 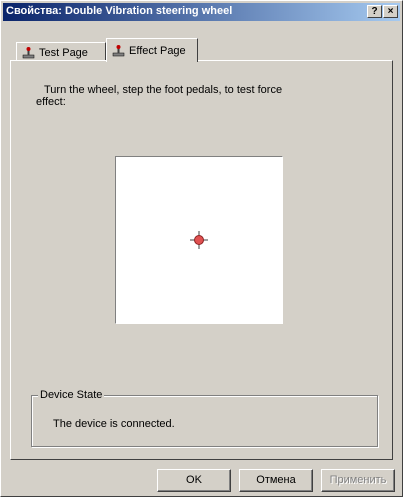 I want to click on device-status-text: The device is connected., so click(x=114, y=424).